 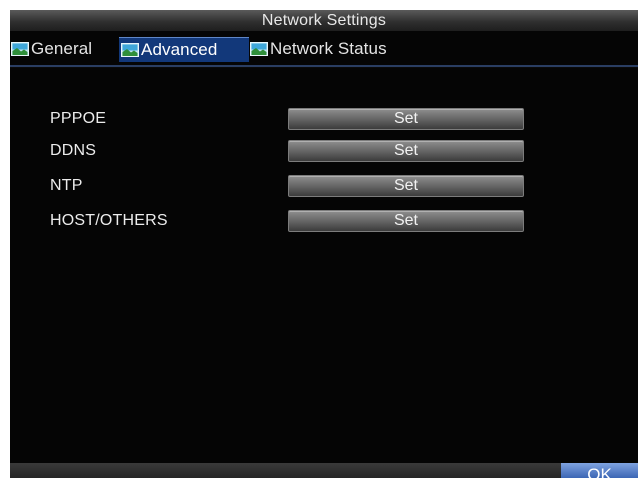 I want to click on tab-advanced: Advanced, so click(x=184, y=49).